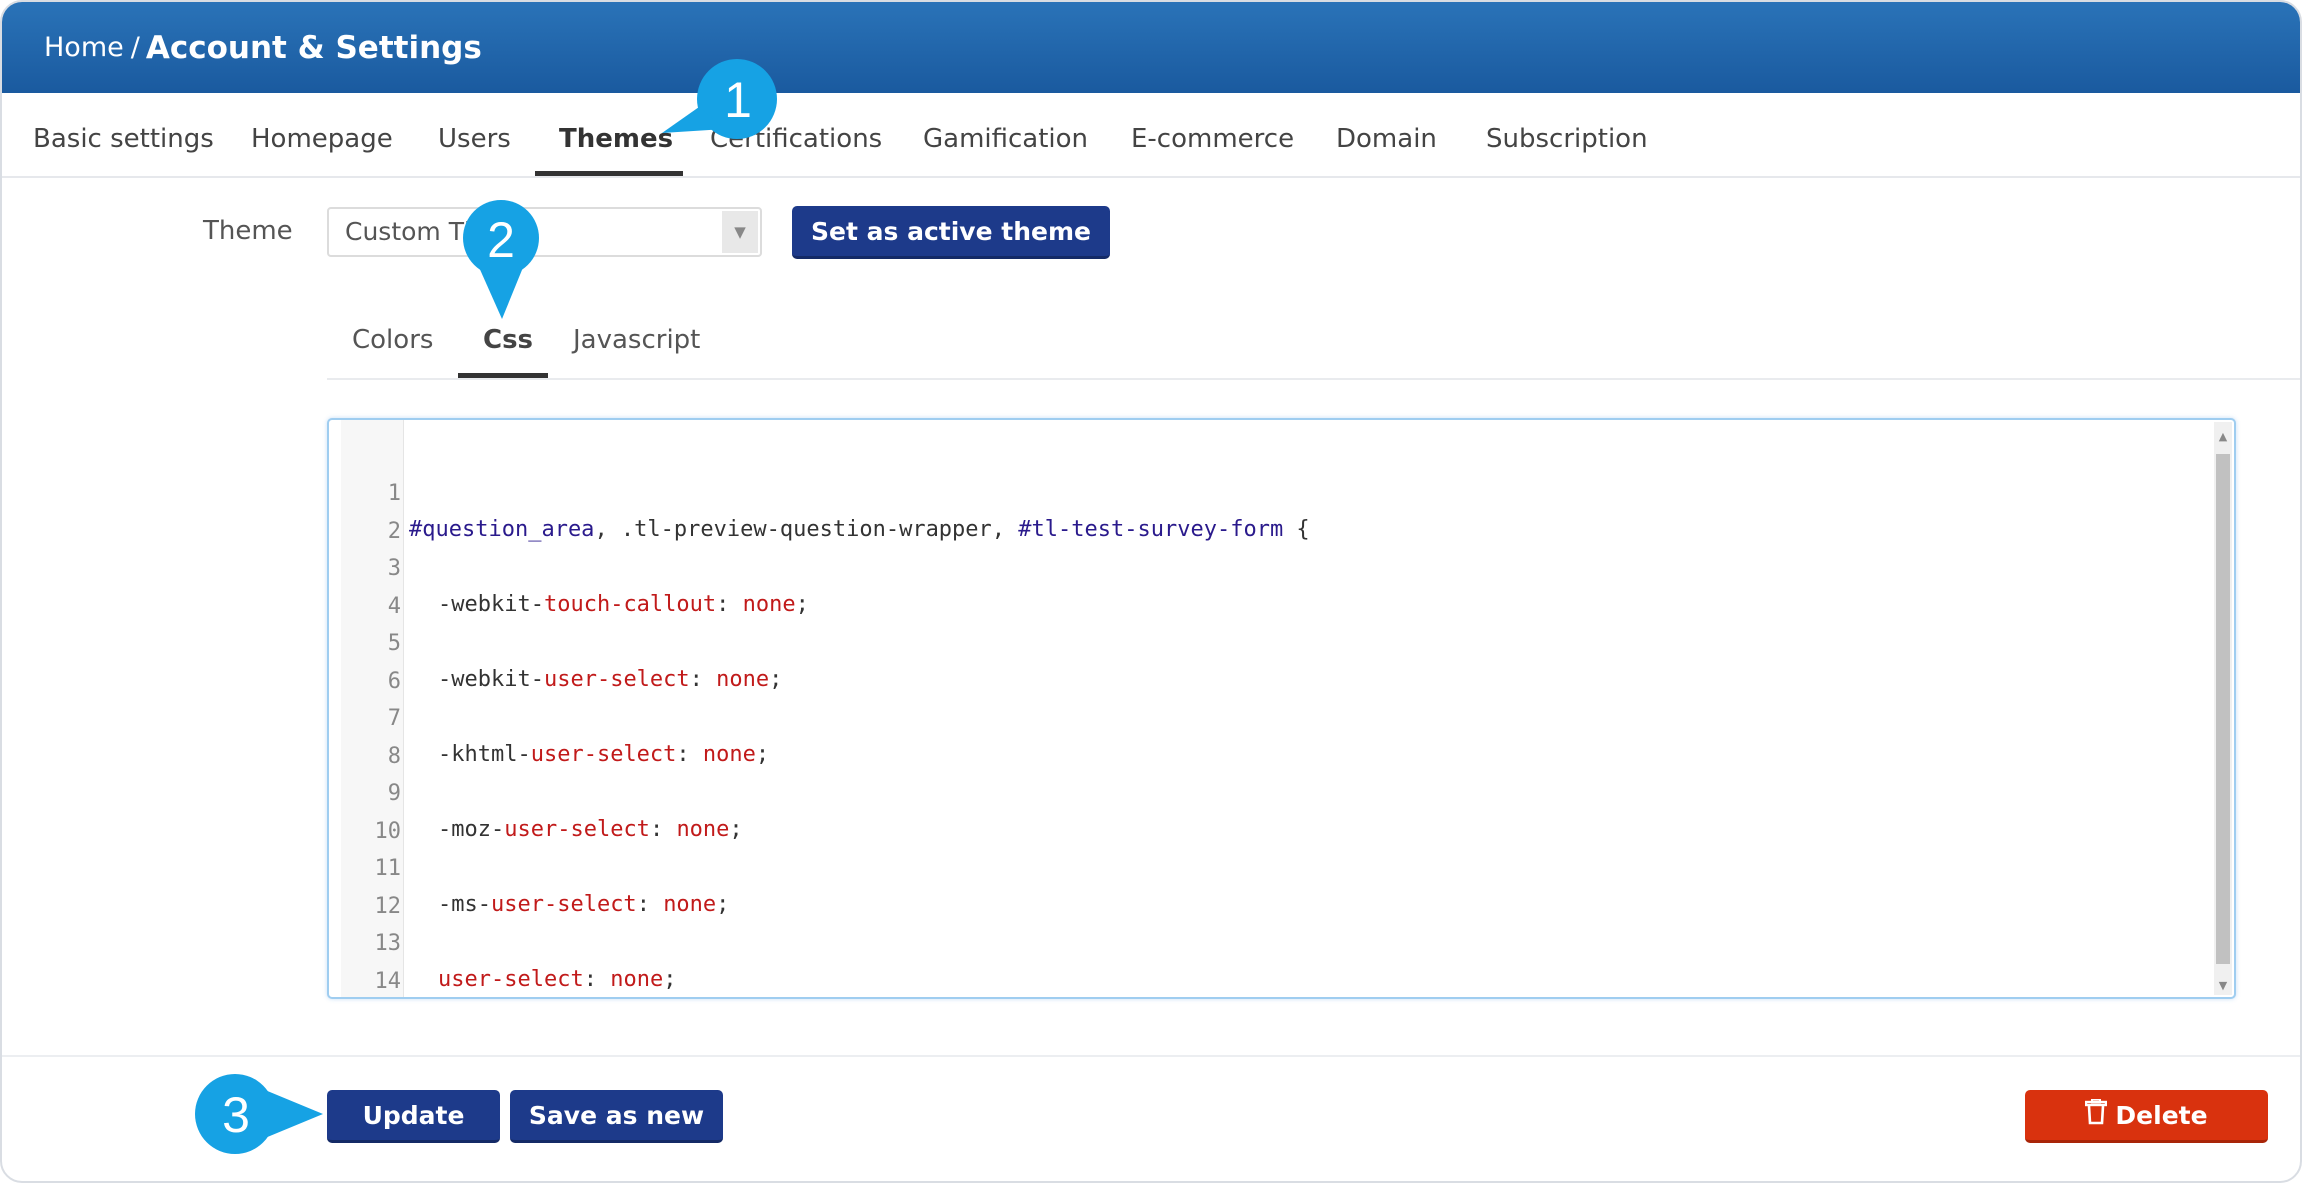 The width and height of the screenshot is (2302, 1183). I want to click on editor-scrollbar: ▲ ▼, so click(2223, 708).